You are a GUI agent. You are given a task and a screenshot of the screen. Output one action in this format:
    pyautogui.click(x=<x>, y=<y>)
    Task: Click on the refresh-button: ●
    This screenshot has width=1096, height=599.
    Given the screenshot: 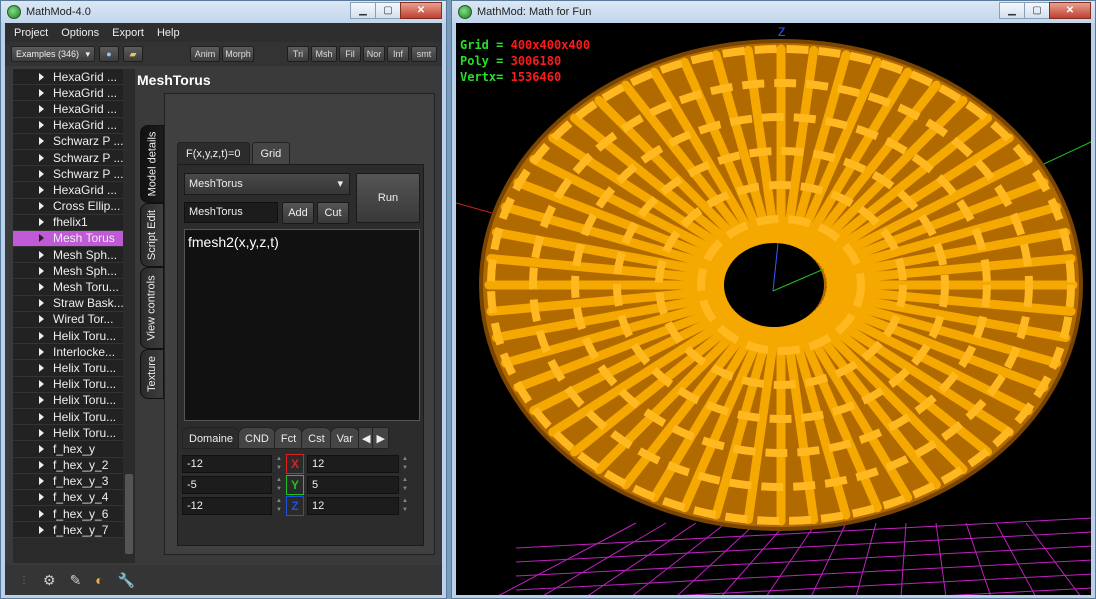 What is the action you would take?
    pyautogui.click(x=109, y=54)
    